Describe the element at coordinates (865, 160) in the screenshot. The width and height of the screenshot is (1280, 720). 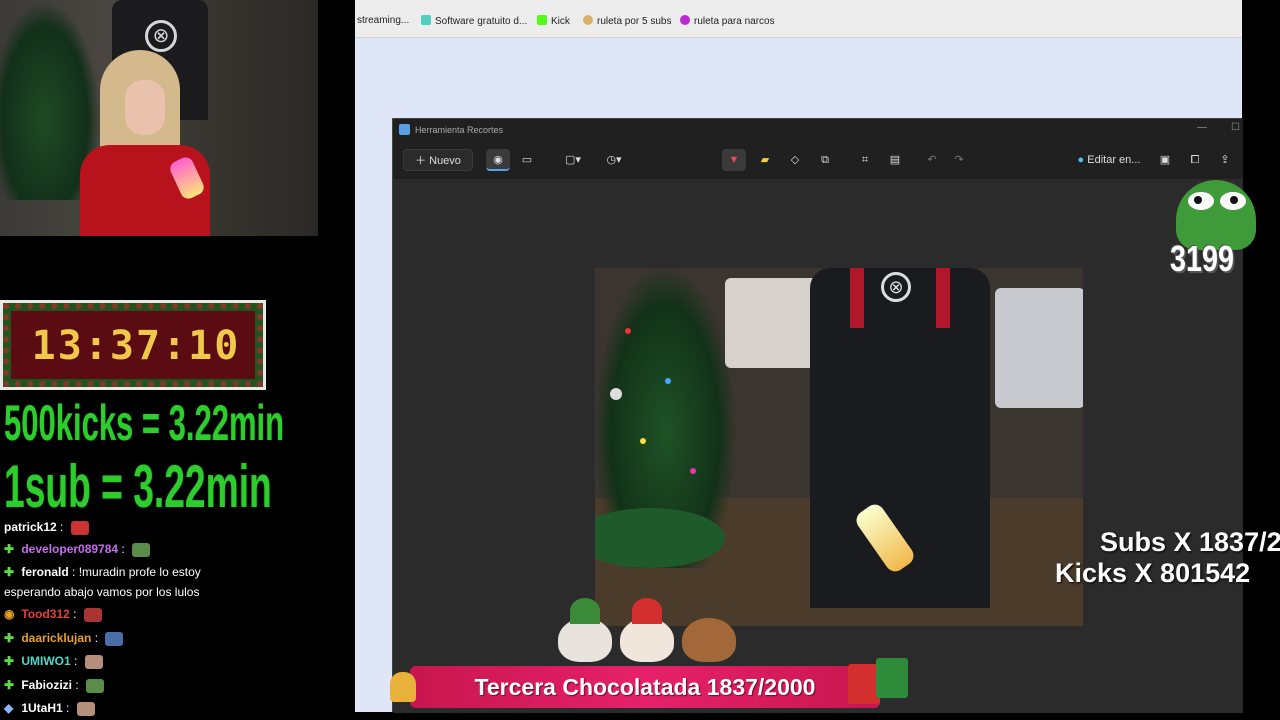
I see `crop-icon: ⌗` at that location.